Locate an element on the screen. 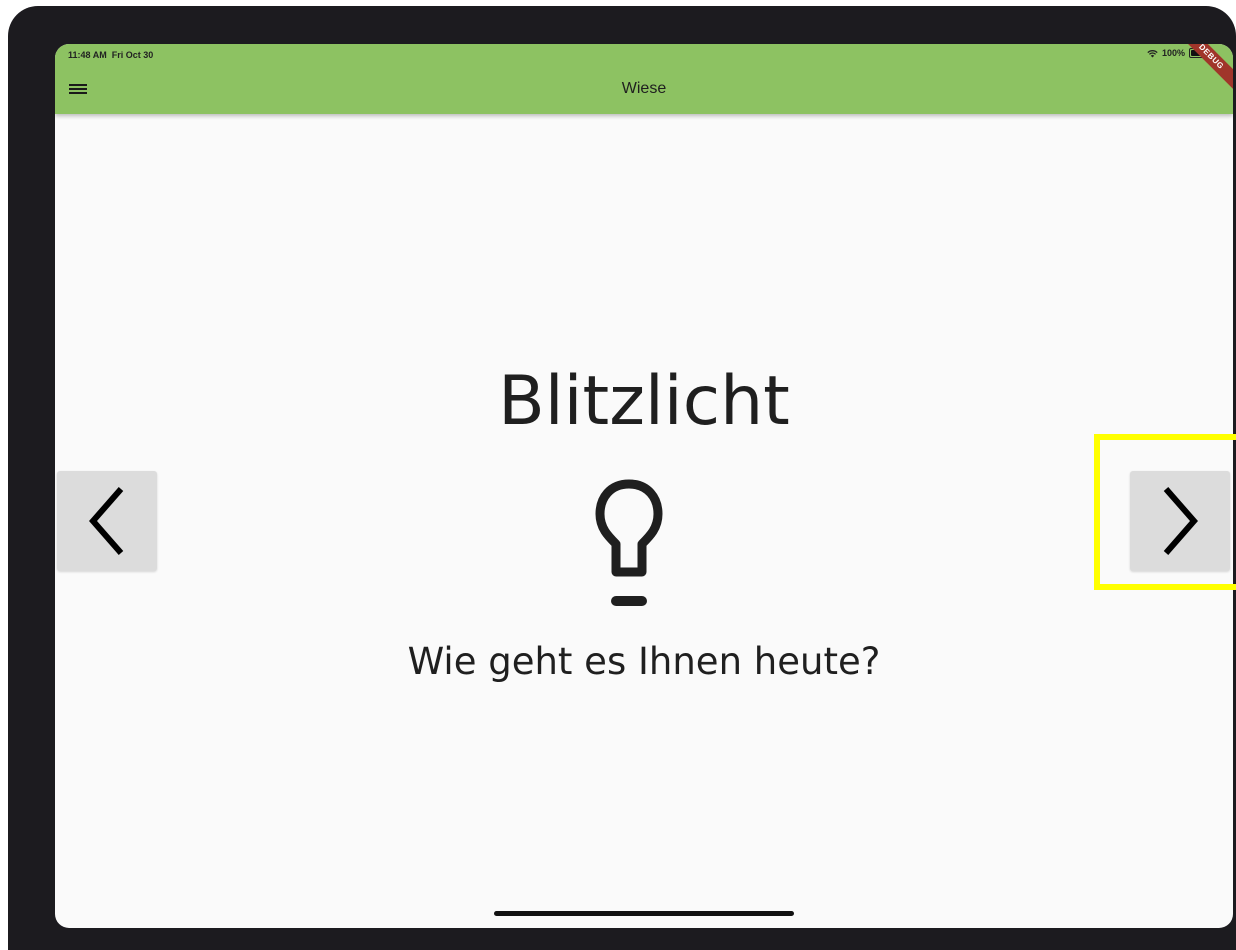 The image size is (1236, 950). next-button is located at coordinates (1180, 521).